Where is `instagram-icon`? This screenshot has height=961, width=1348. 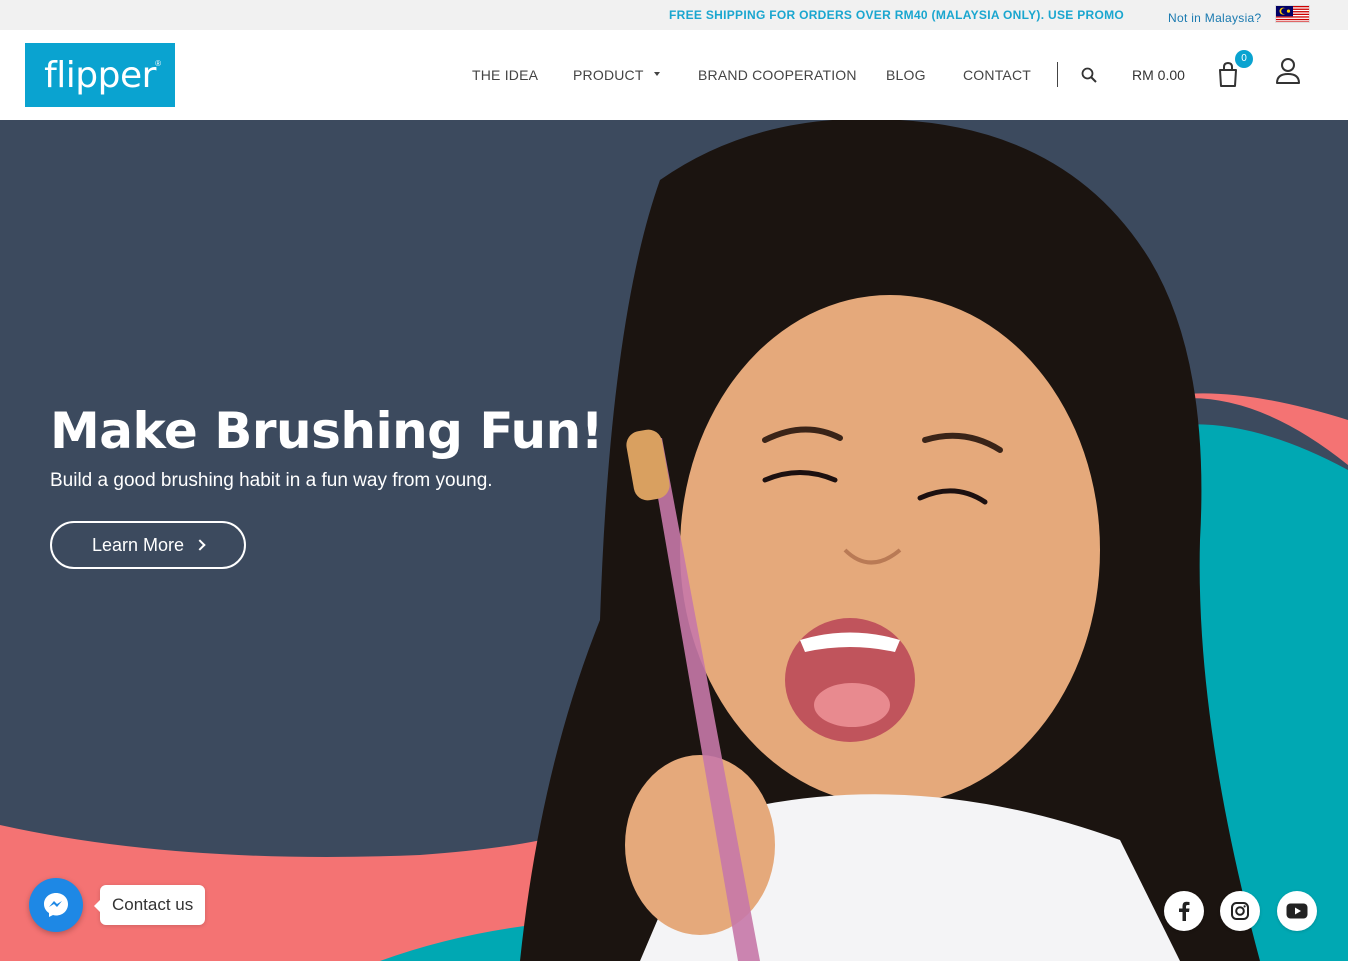
instagram-icon is located at coordinates (1240, 911).